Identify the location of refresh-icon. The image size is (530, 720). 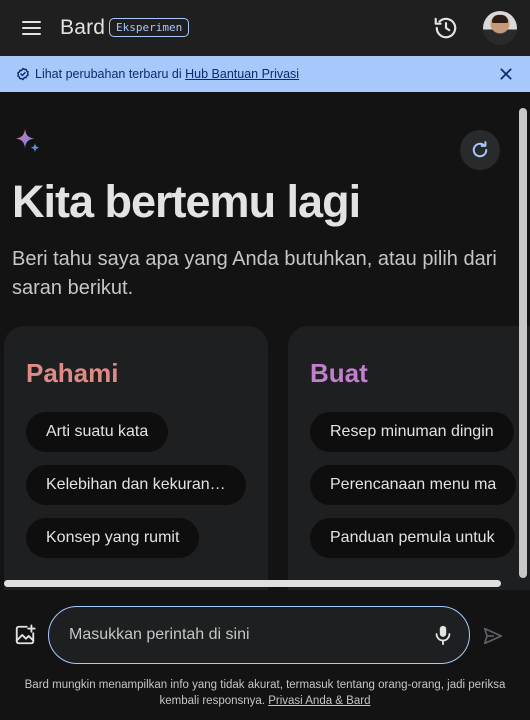
(480, 149).